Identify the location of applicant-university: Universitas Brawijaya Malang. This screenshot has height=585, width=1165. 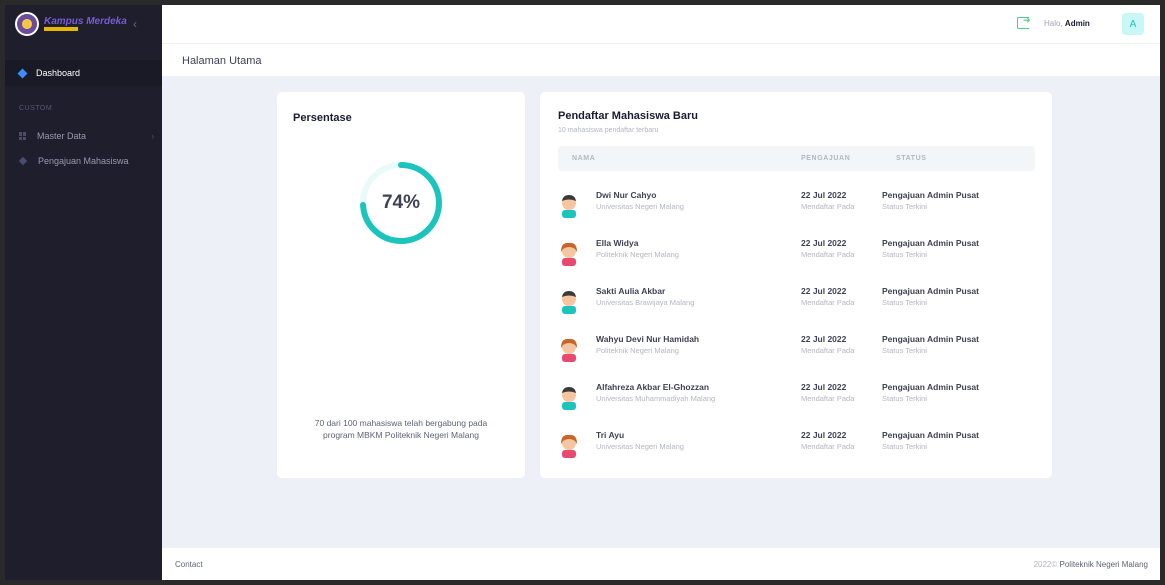
(645, 302).